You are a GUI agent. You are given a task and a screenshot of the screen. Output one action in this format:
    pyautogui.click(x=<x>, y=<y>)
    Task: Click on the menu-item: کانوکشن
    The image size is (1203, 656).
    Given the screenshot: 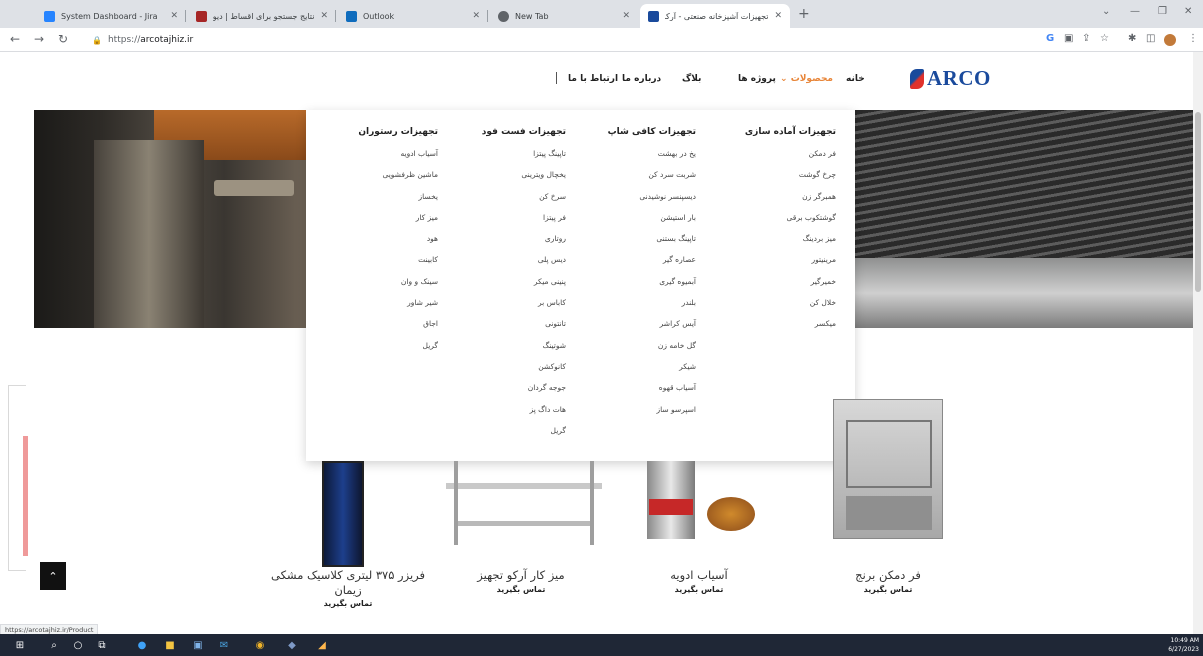 What is the action you would take?
    pyautogui.click(x=506, y=371)
    